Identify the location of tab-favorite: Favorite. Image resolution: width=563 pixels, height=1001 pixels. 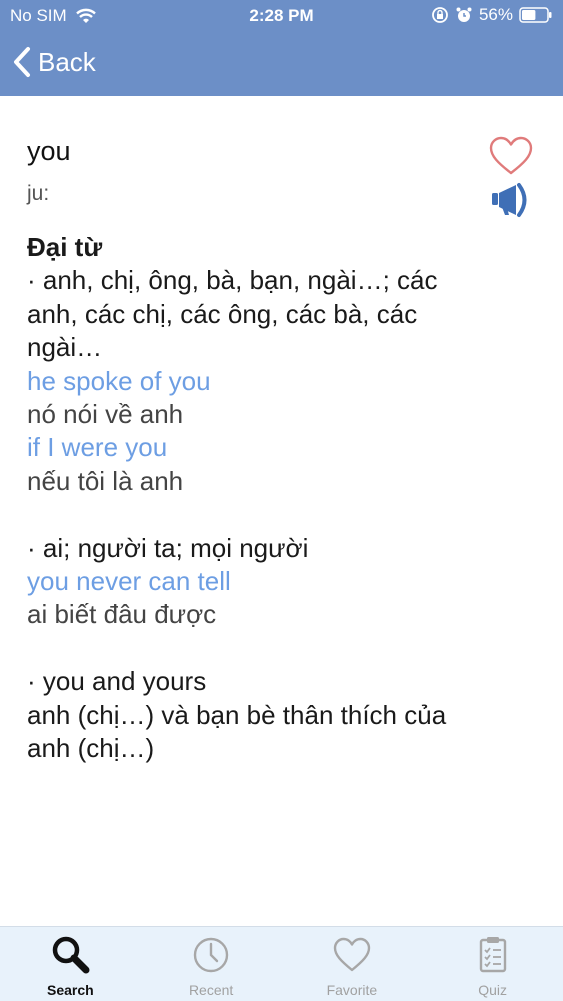
(352, 964).